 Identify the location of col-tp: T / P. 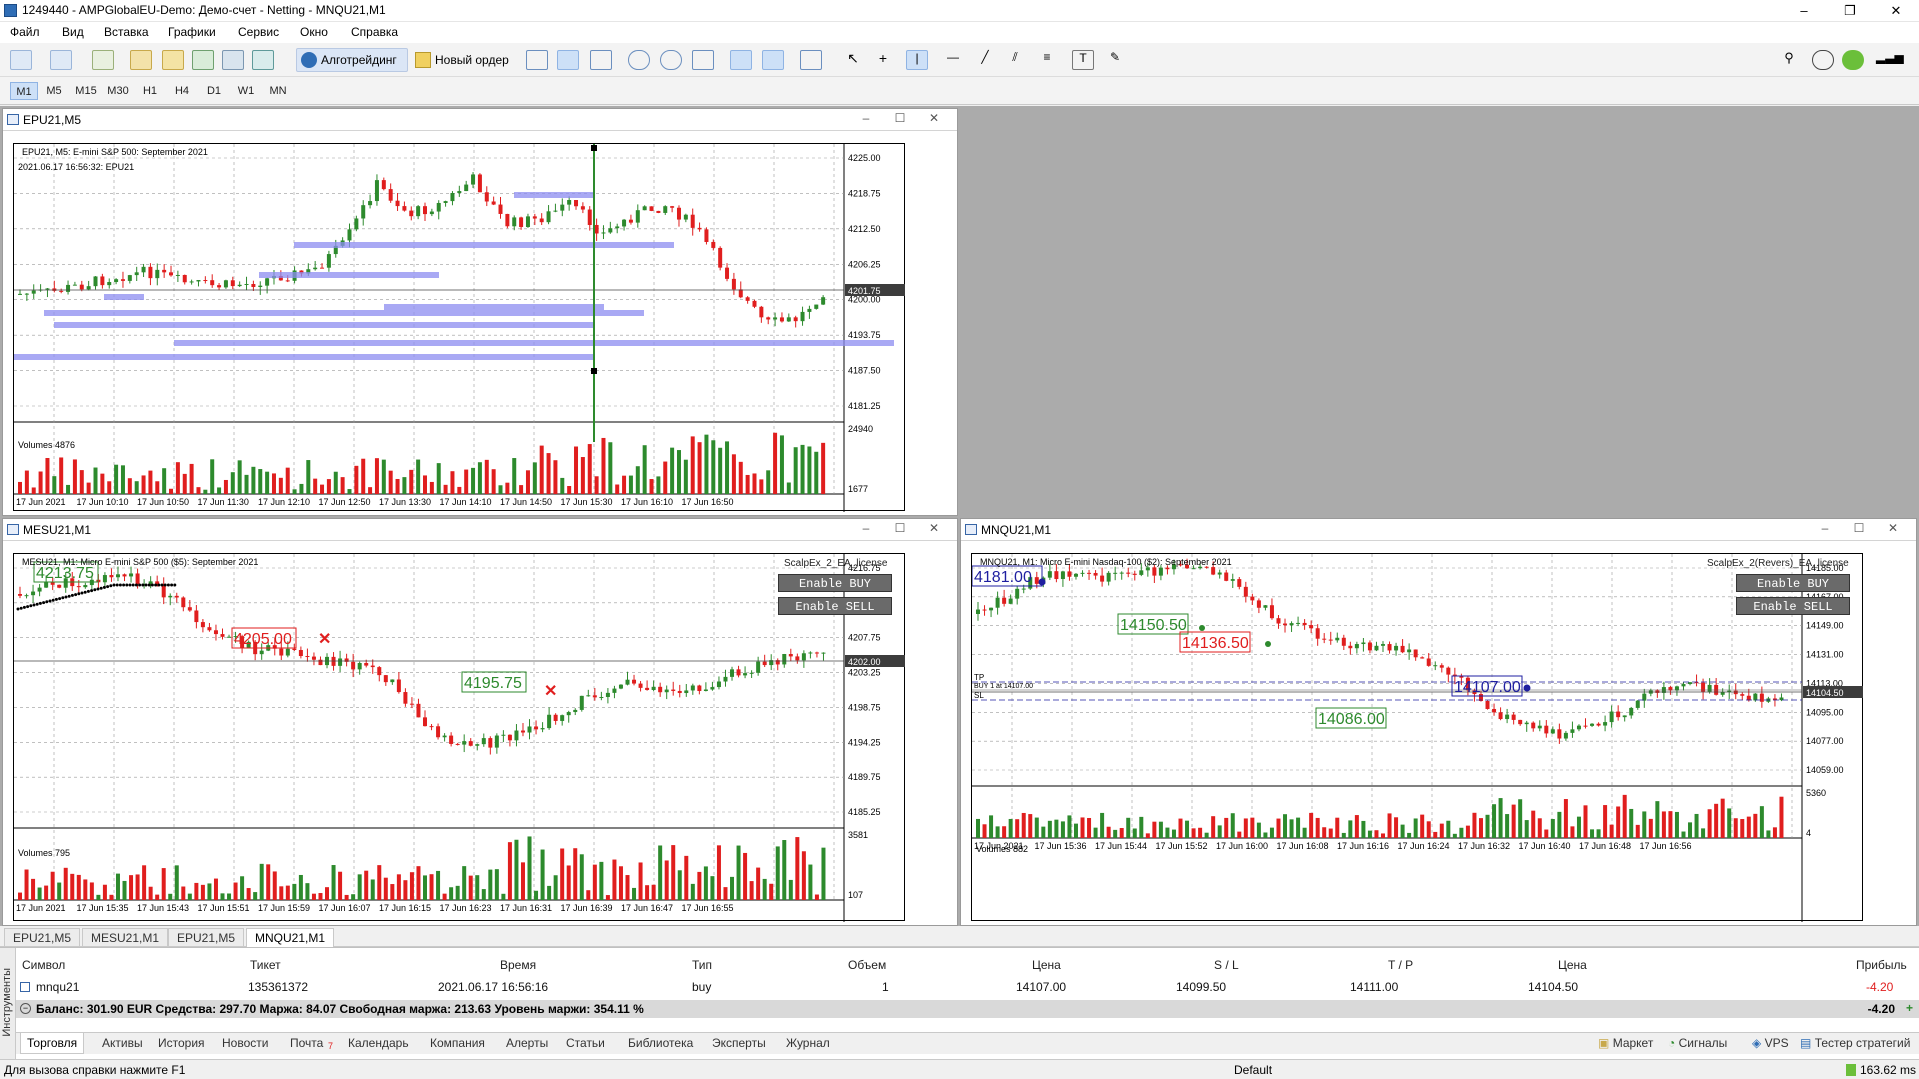
(1400, 965).